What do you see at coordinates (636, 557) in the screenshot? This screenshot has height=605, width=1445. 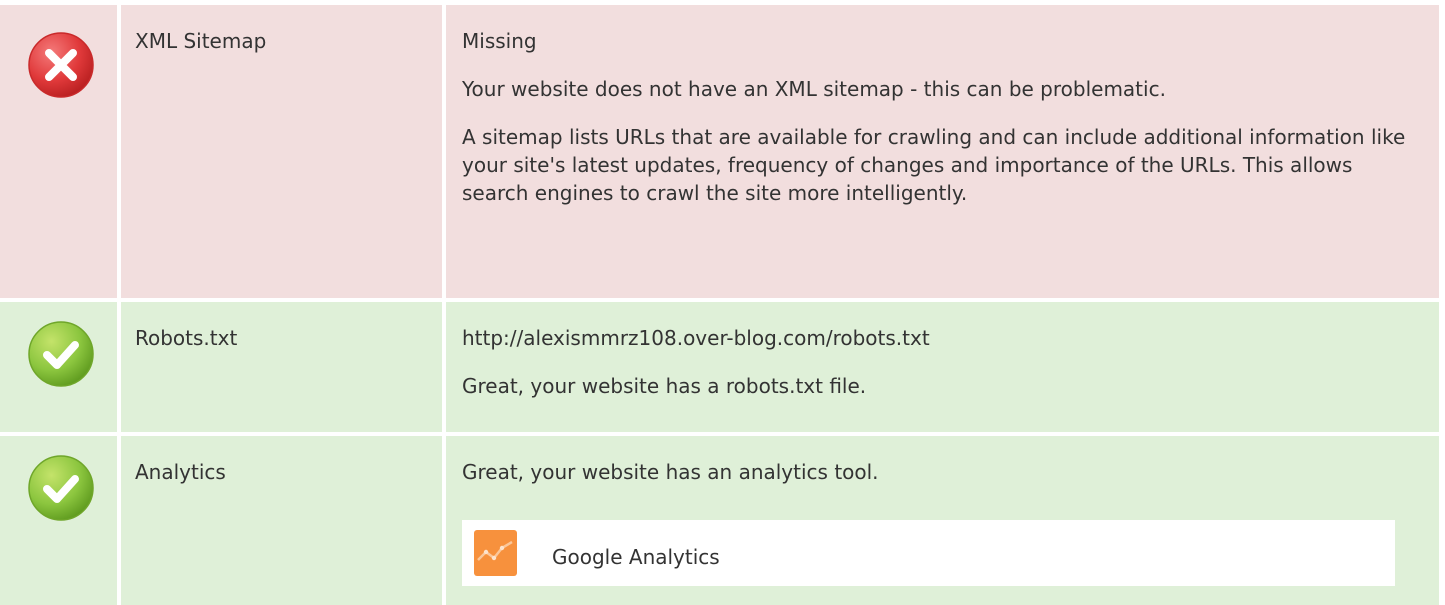 I see `analytics-tool-name: Google Analytics` at bounding box center [636, 557].